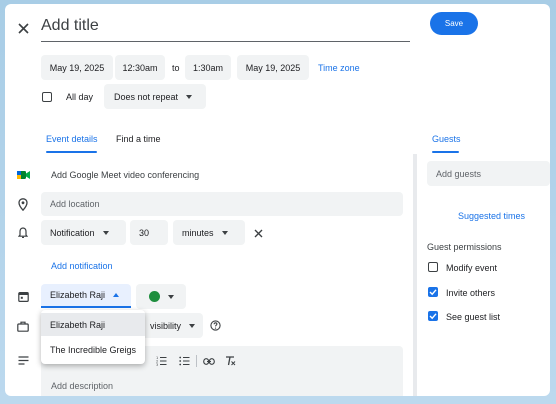  Describe the element at coordinates (258, 233) in the screenshot. I see `remove-notification-icon` at that location.